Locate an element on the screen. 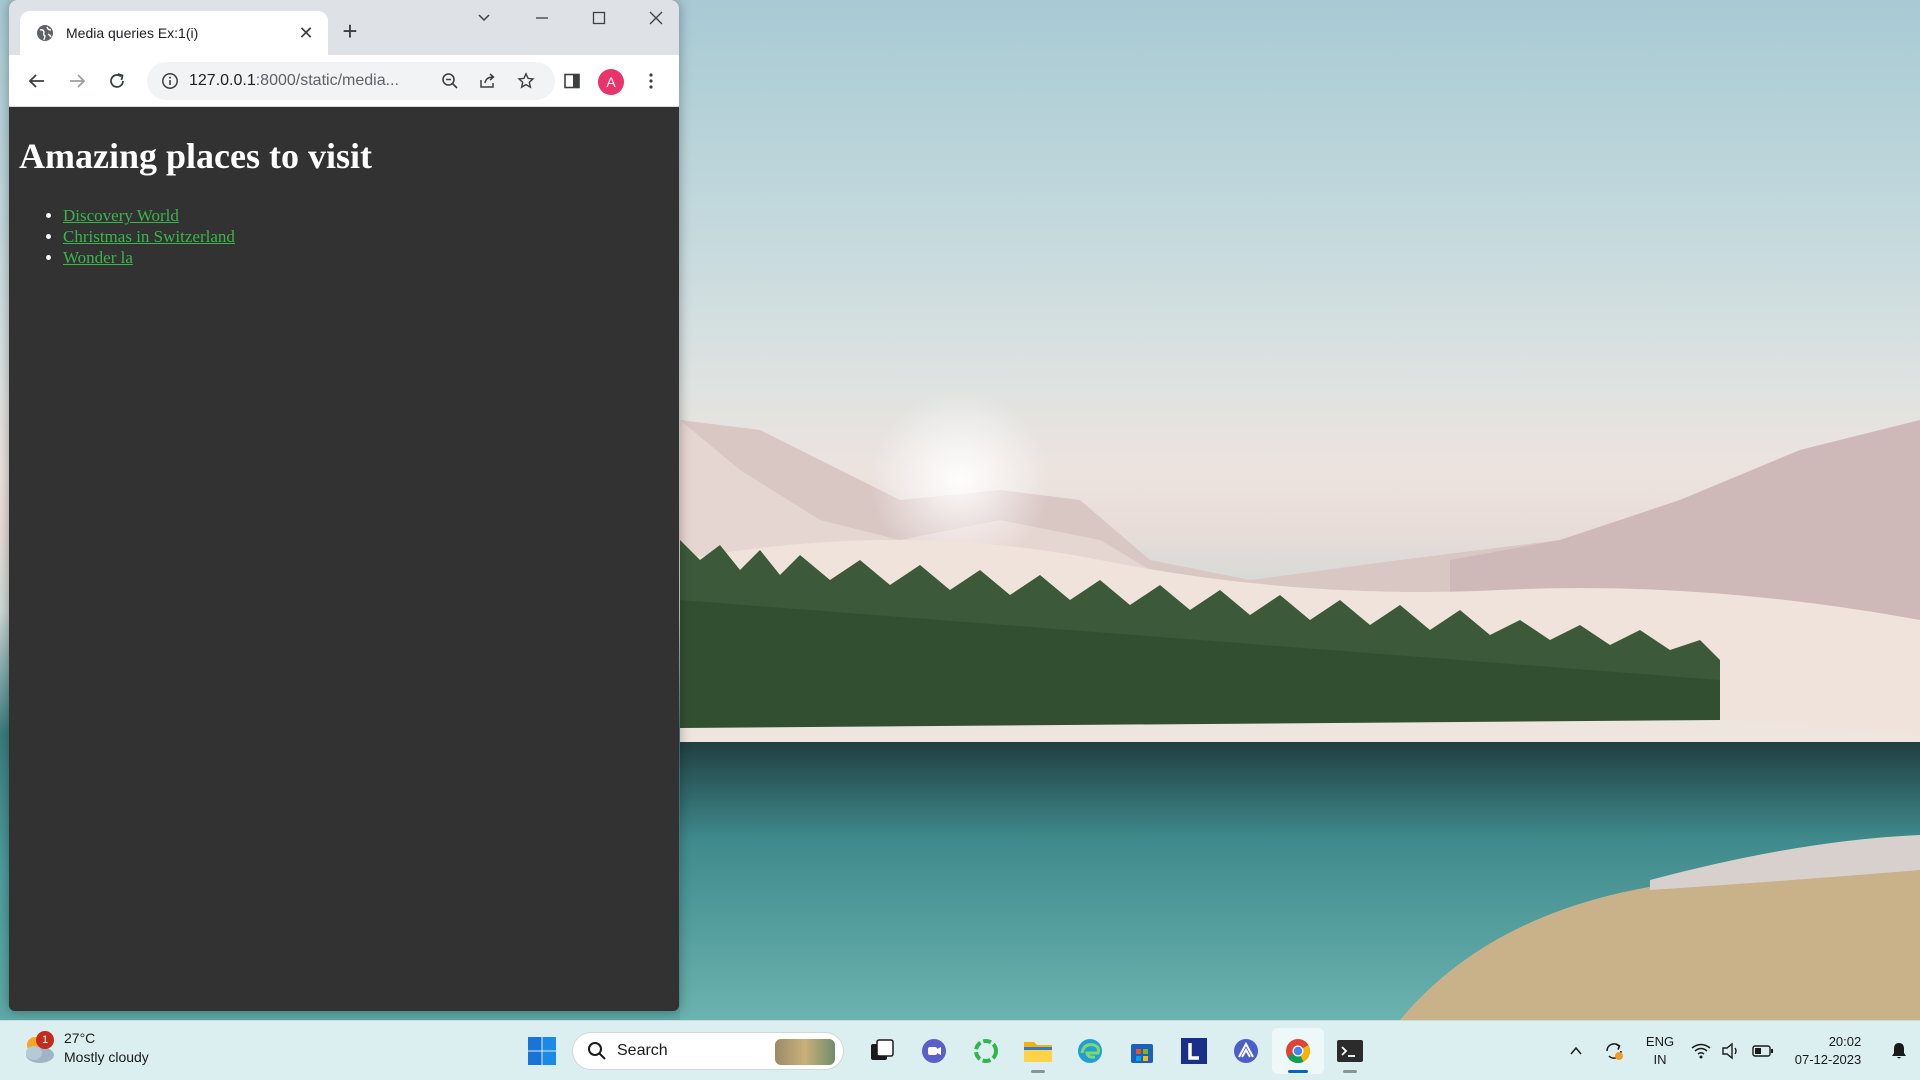 This screenshot has height=1080, width=1920. search-label: Search is located at coordinates (642, 1050).